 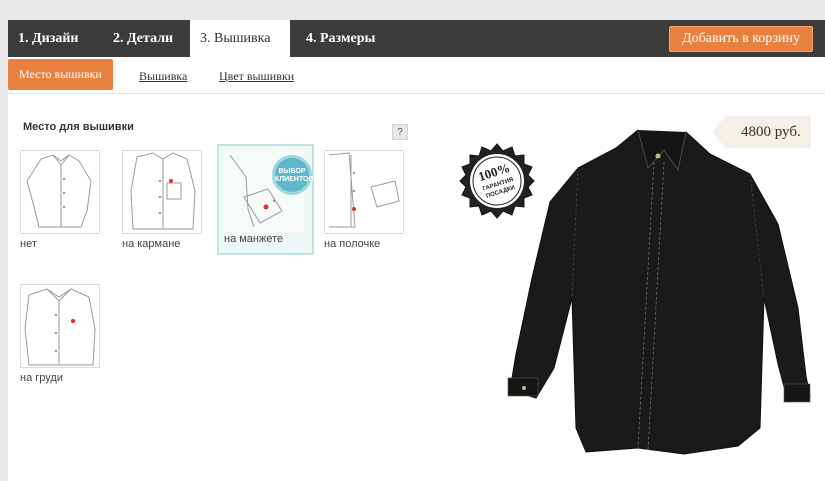 I want to click on shirt-thumbnail-none, so click(x=60, y=192).